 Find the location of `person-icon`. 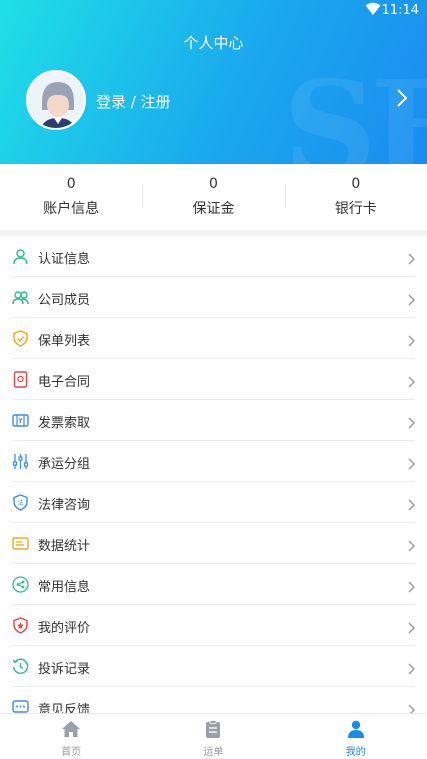

person-icon is located at coordinates (356, 731).